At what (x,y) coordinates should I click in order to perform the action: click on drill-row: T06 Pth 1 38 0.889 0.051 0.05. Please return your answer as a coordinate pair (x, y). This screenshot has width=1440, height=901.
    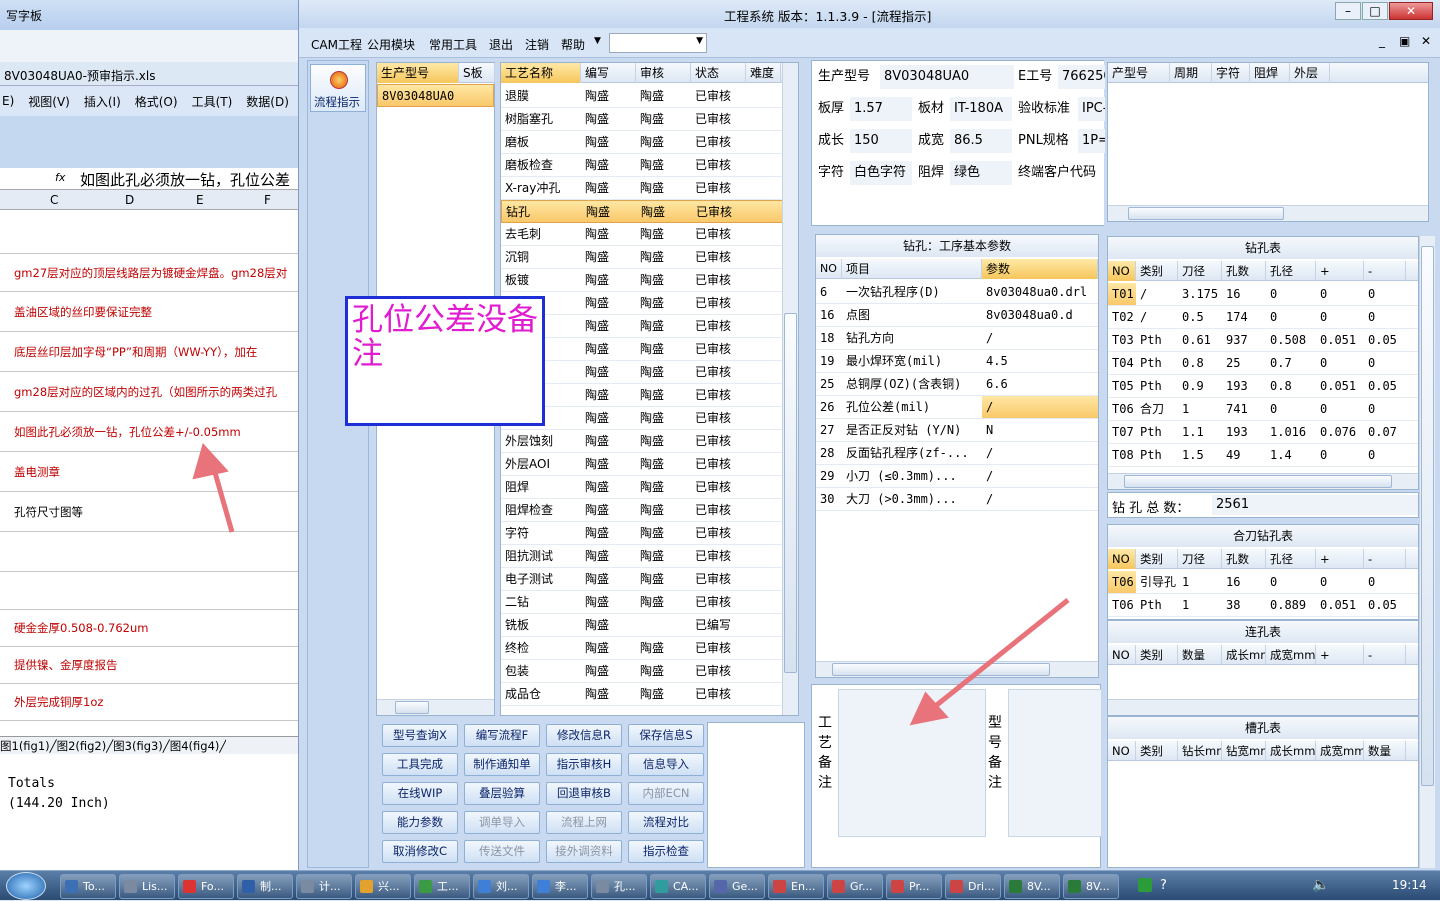
    Looking at the image, I should click on (1263, 605).